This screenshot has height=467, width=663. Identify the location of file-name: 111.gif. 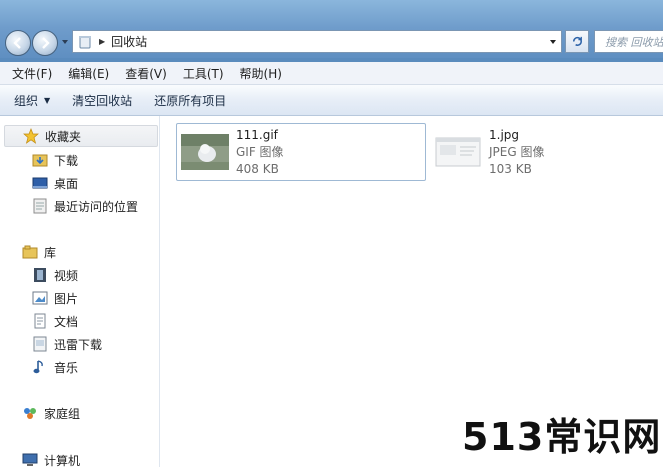
(257, 134).